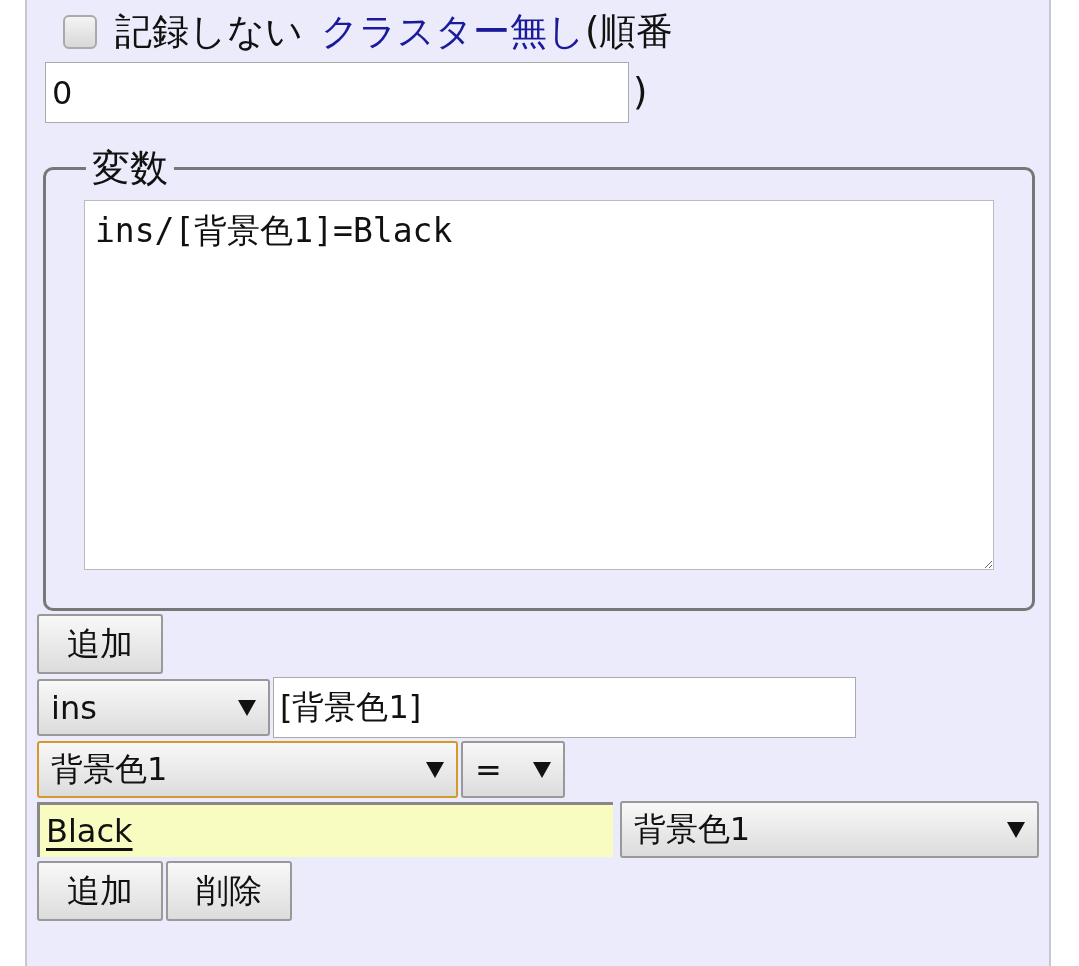  Describe the element at coordinates (337, 92) in the screenshot. I see `input-field: 0` at that location.